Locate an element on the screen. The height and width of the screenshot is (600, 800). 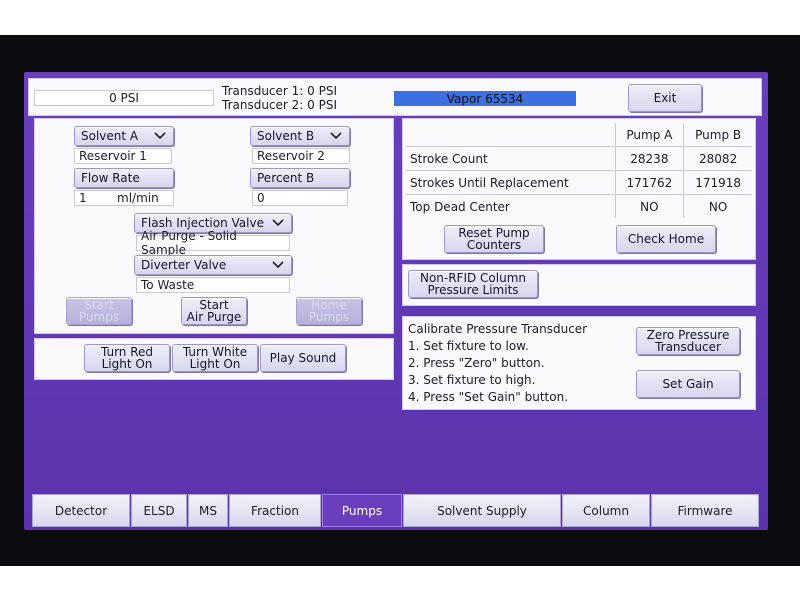
percent-b-field: 0 is located at coordinates (300, 198).